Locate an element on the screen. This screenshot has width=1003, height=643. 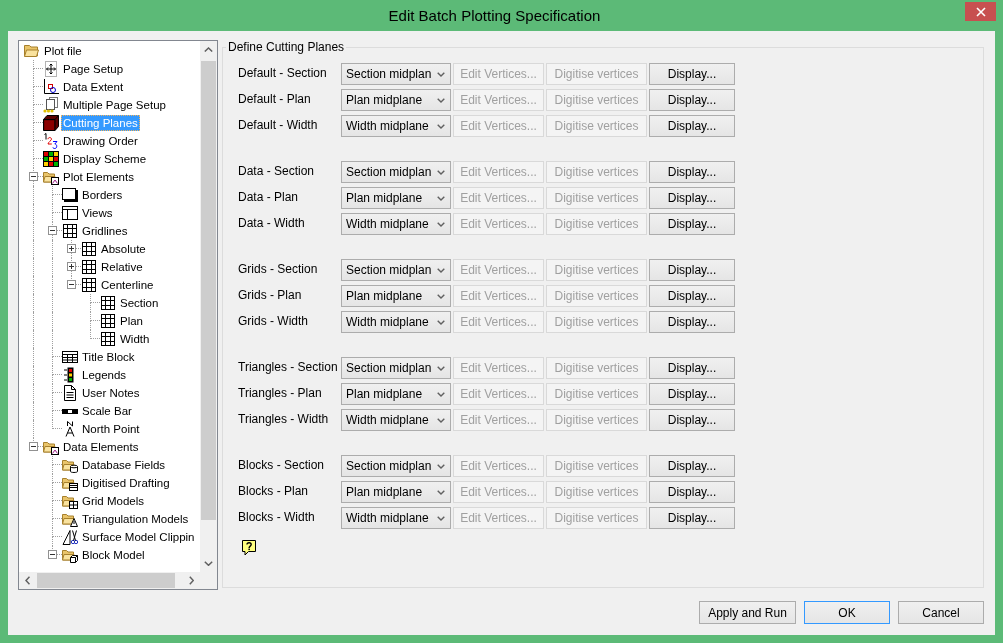
help-icon is located at coordinates (249, 548).